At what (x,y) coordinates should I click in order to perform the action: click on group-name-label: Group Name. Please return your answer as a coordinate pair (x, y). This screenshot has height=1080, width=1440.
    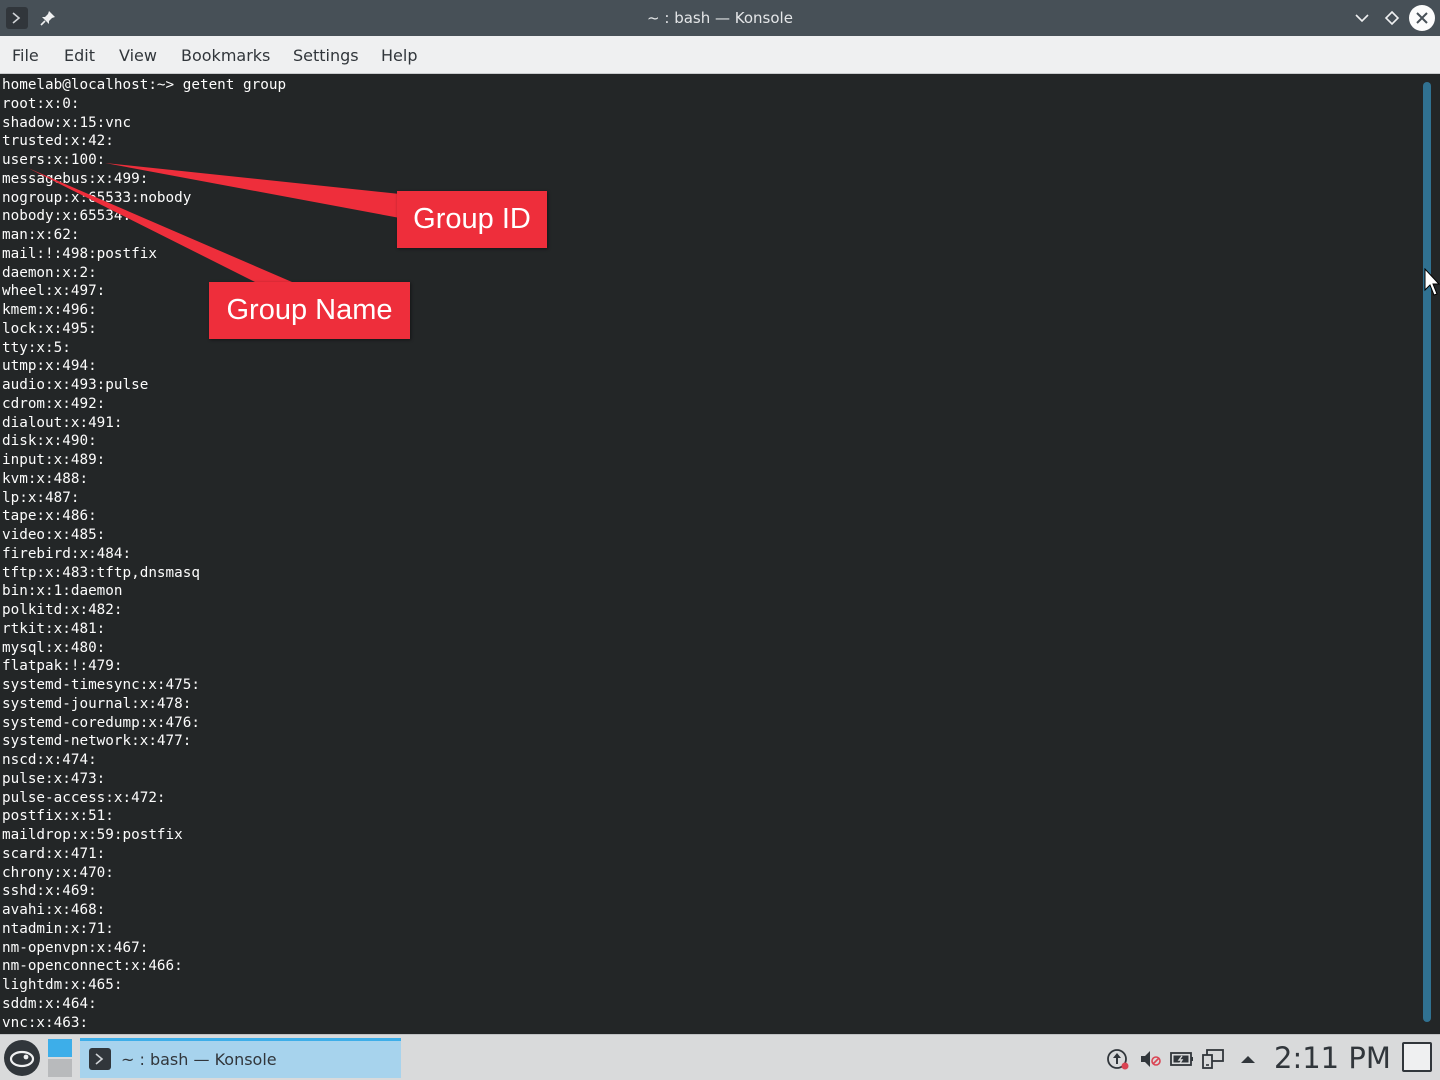
    Looking at the image, I should click on (309, 310).